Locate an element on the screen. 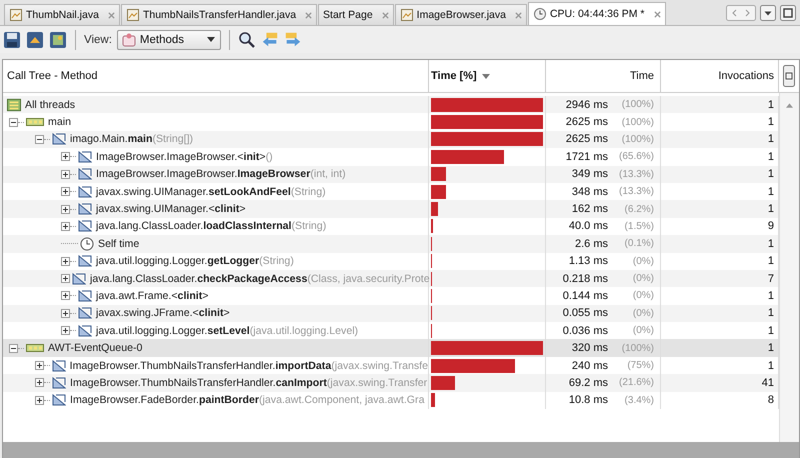 The image size is (800, 458). save-icon is located at coordinates (12, 39).